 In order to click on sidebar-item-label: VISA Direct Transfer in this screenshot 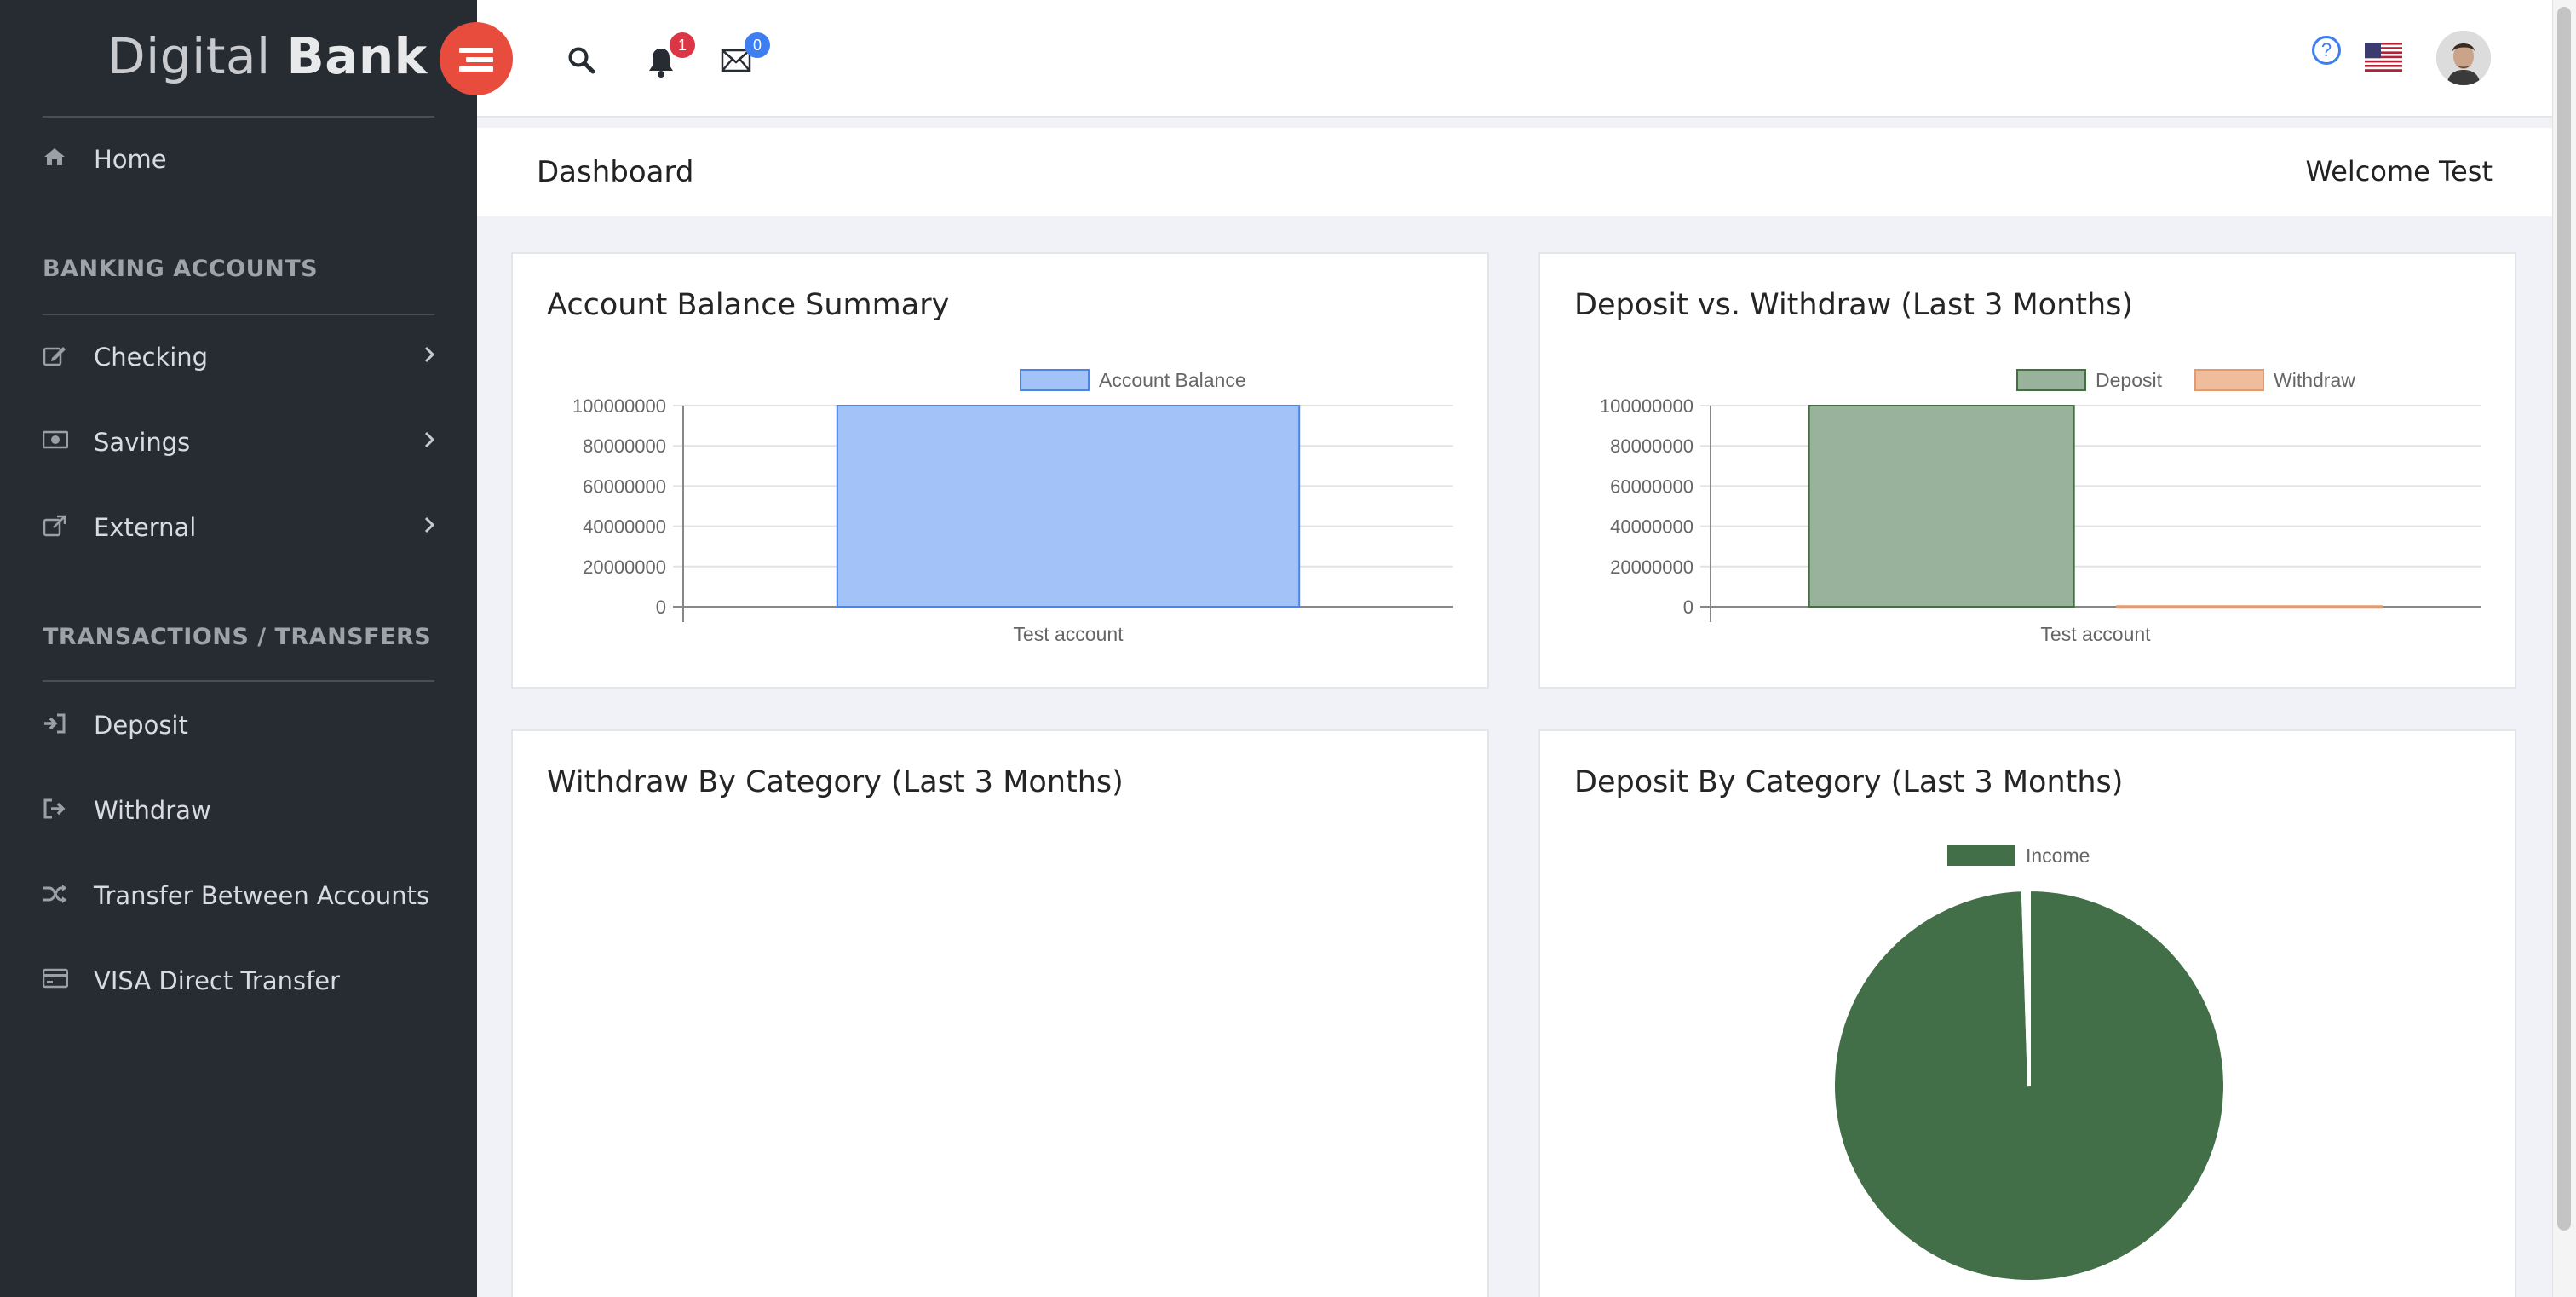, I will do `click(217, 980)`.